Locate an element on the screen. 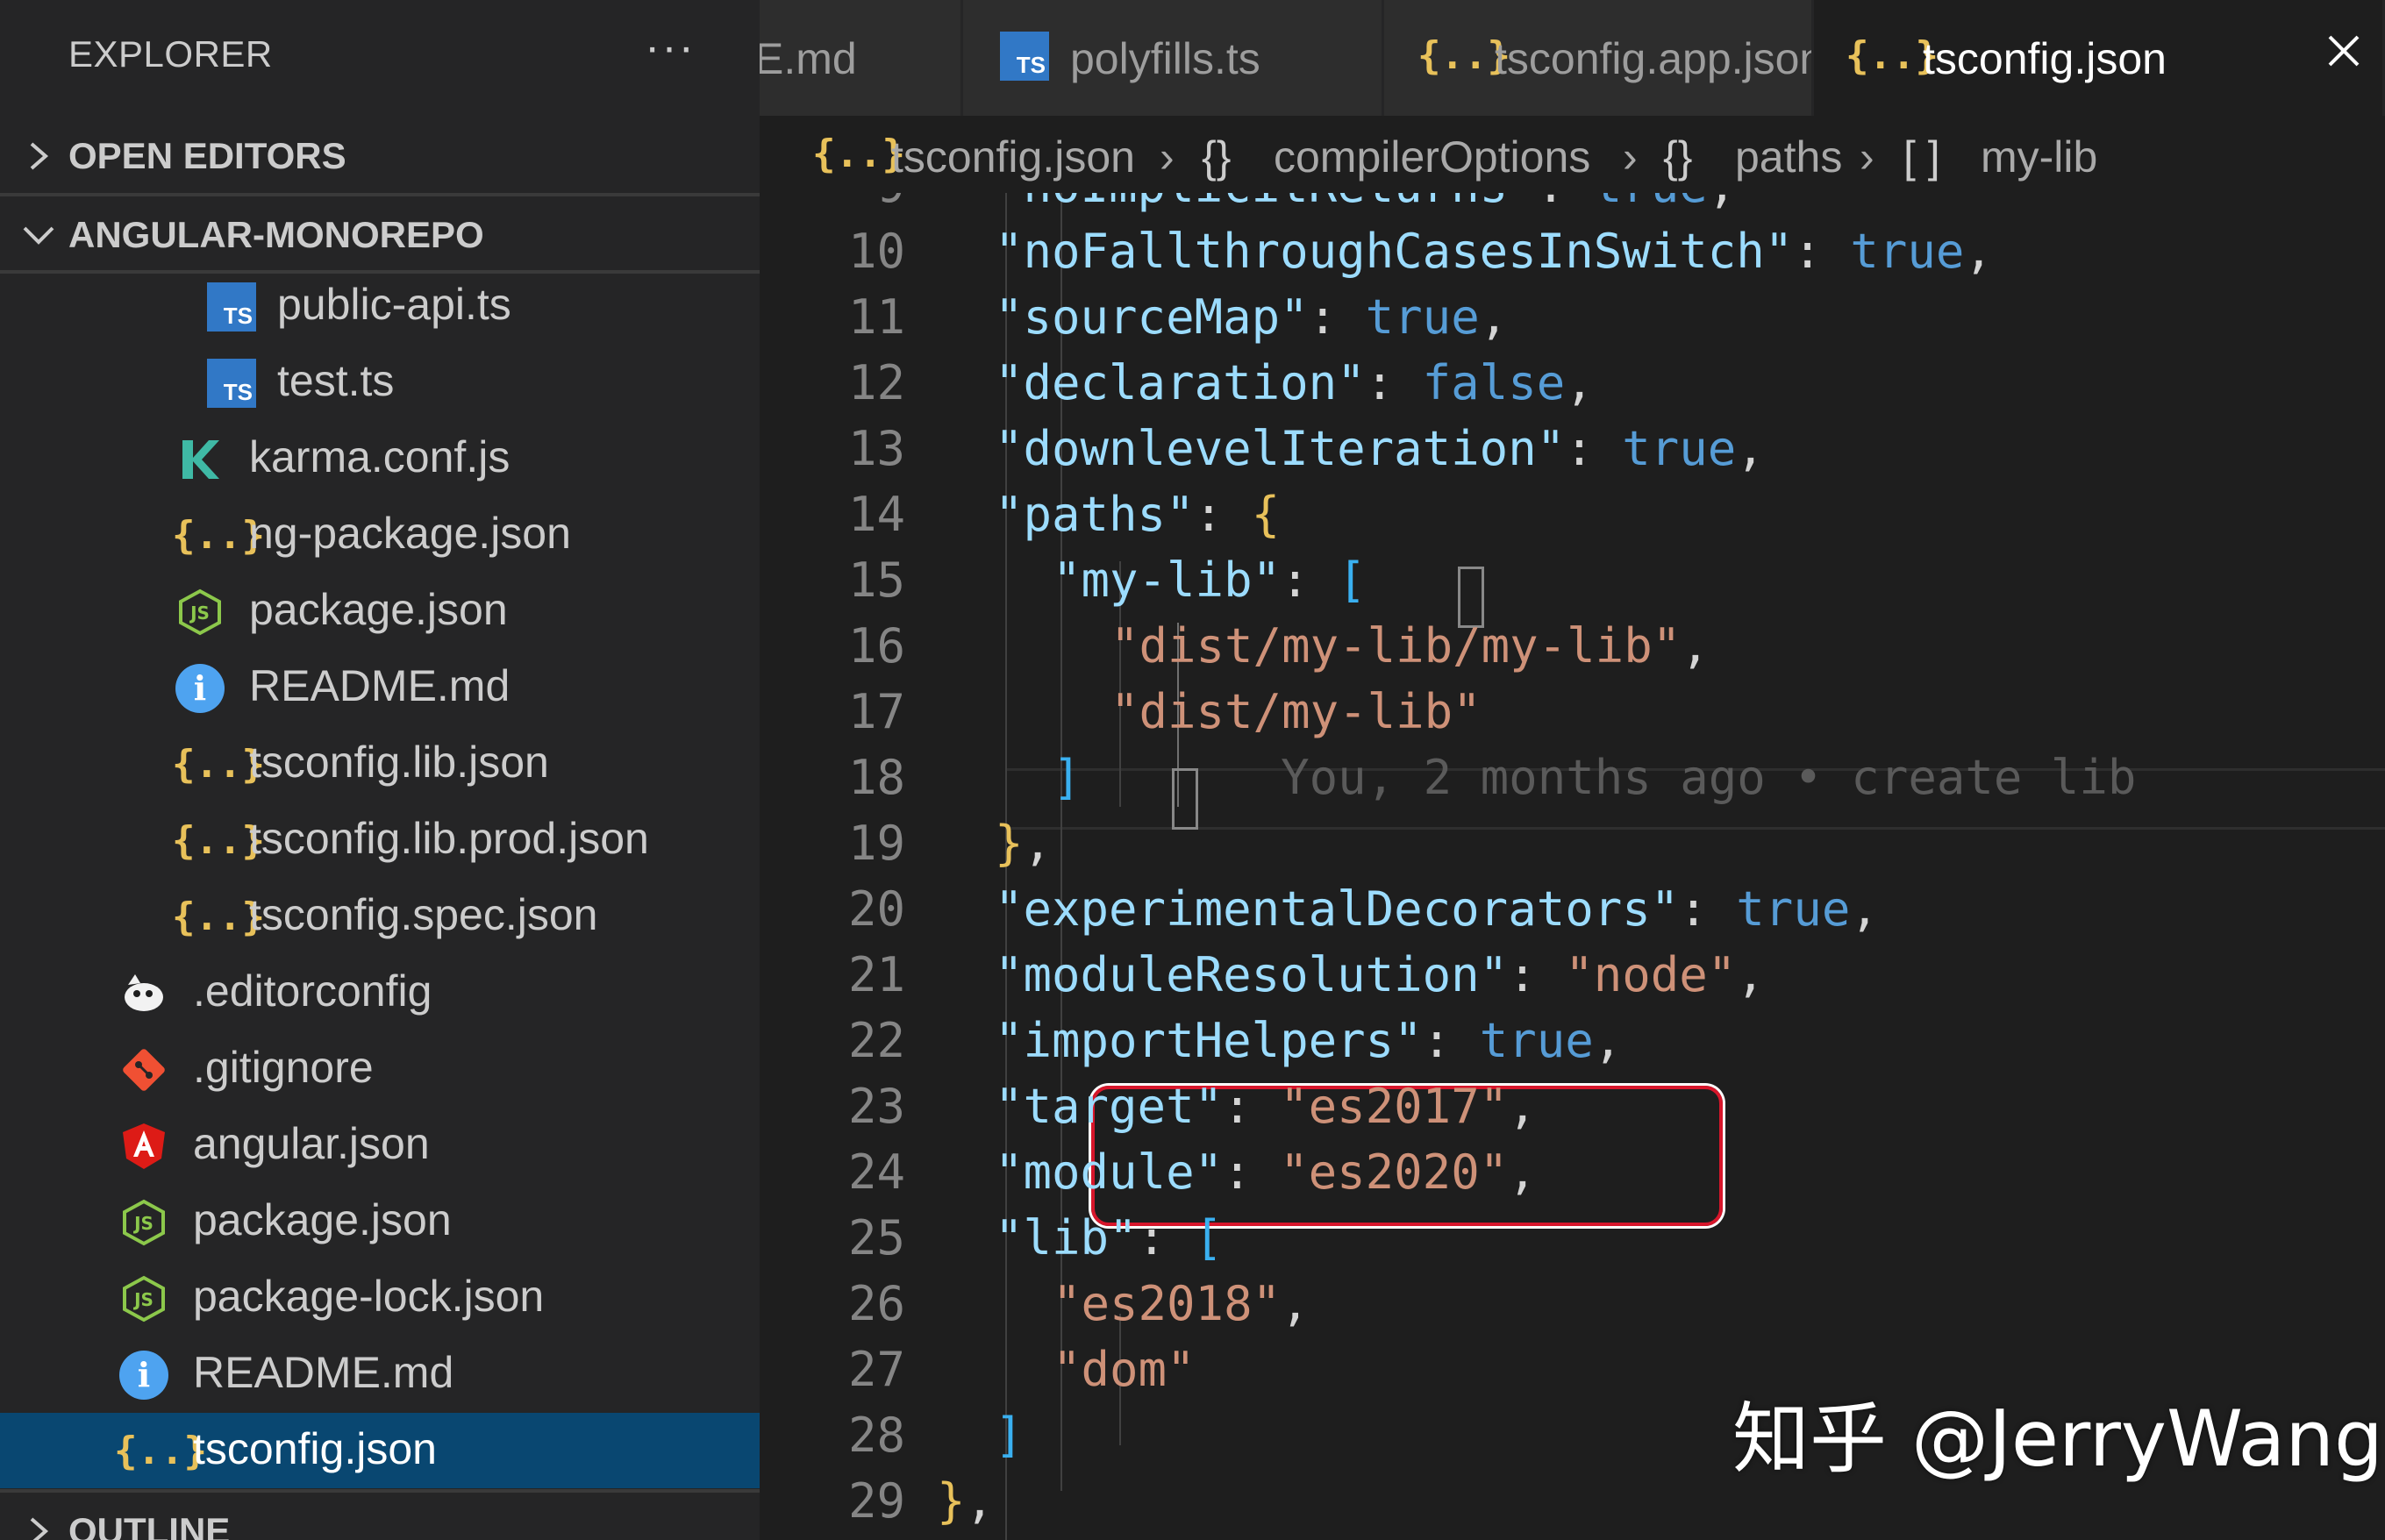 The image size is (2385, 1540). line-number: 24 is located at coordinates (876, 1172).